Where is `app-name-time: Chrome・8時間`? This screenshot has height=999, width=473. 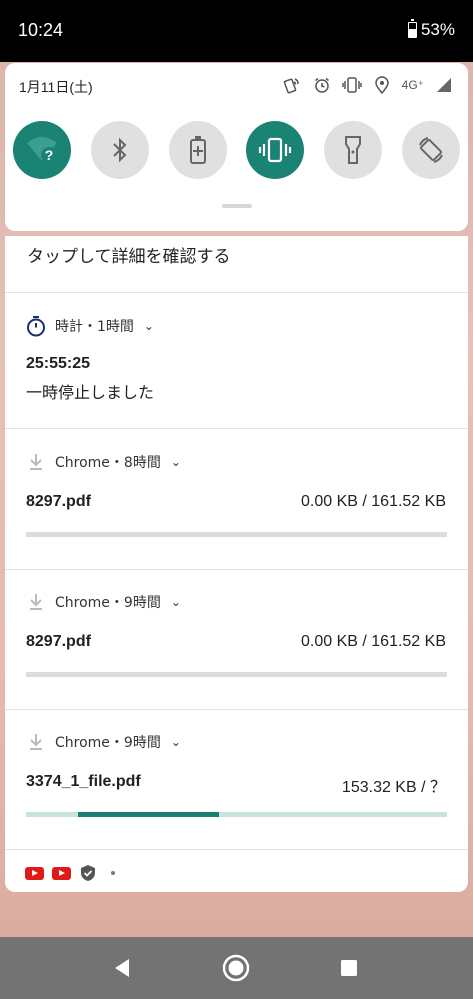 app-name-time: Chrome・8時間 is located at coordinates (108, 463).